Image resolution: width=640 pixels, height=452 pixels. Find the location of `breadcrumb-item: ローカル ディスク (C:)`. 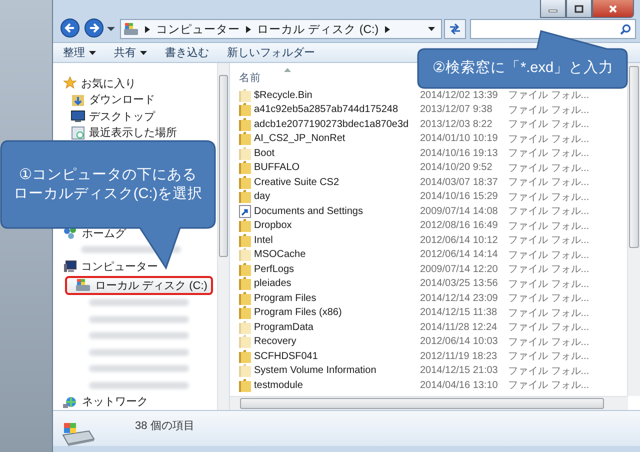

breadcrumb-item: ローカル ディスク (C:) is located at coordinates (318, 29).